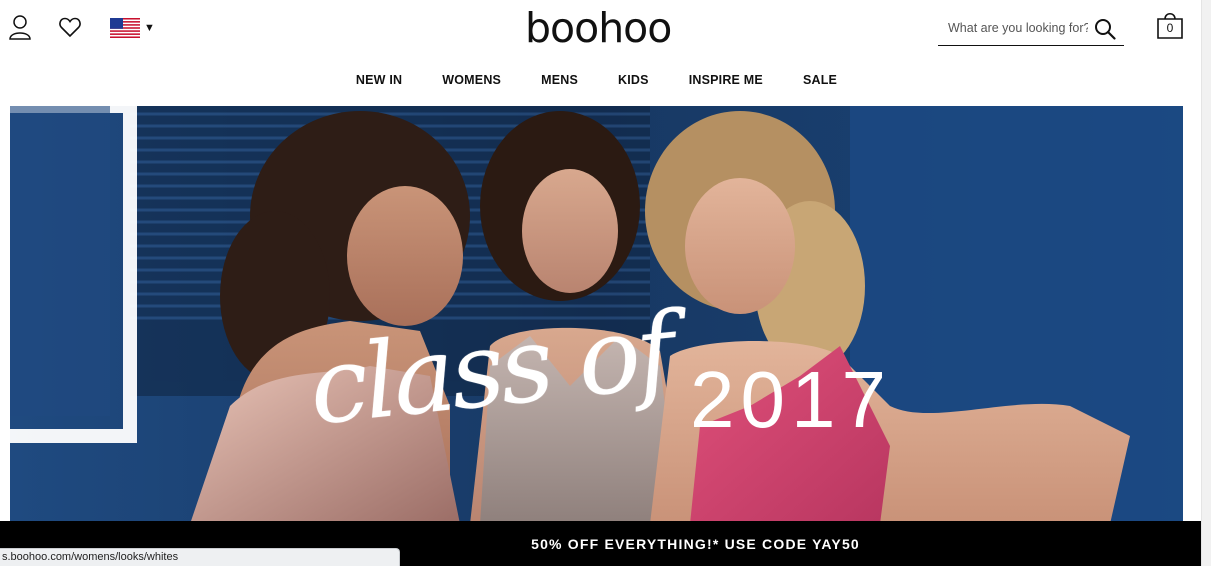 The image size is (1211, 566). I want to click on hero-year-title: 2017, so click(791, 399).